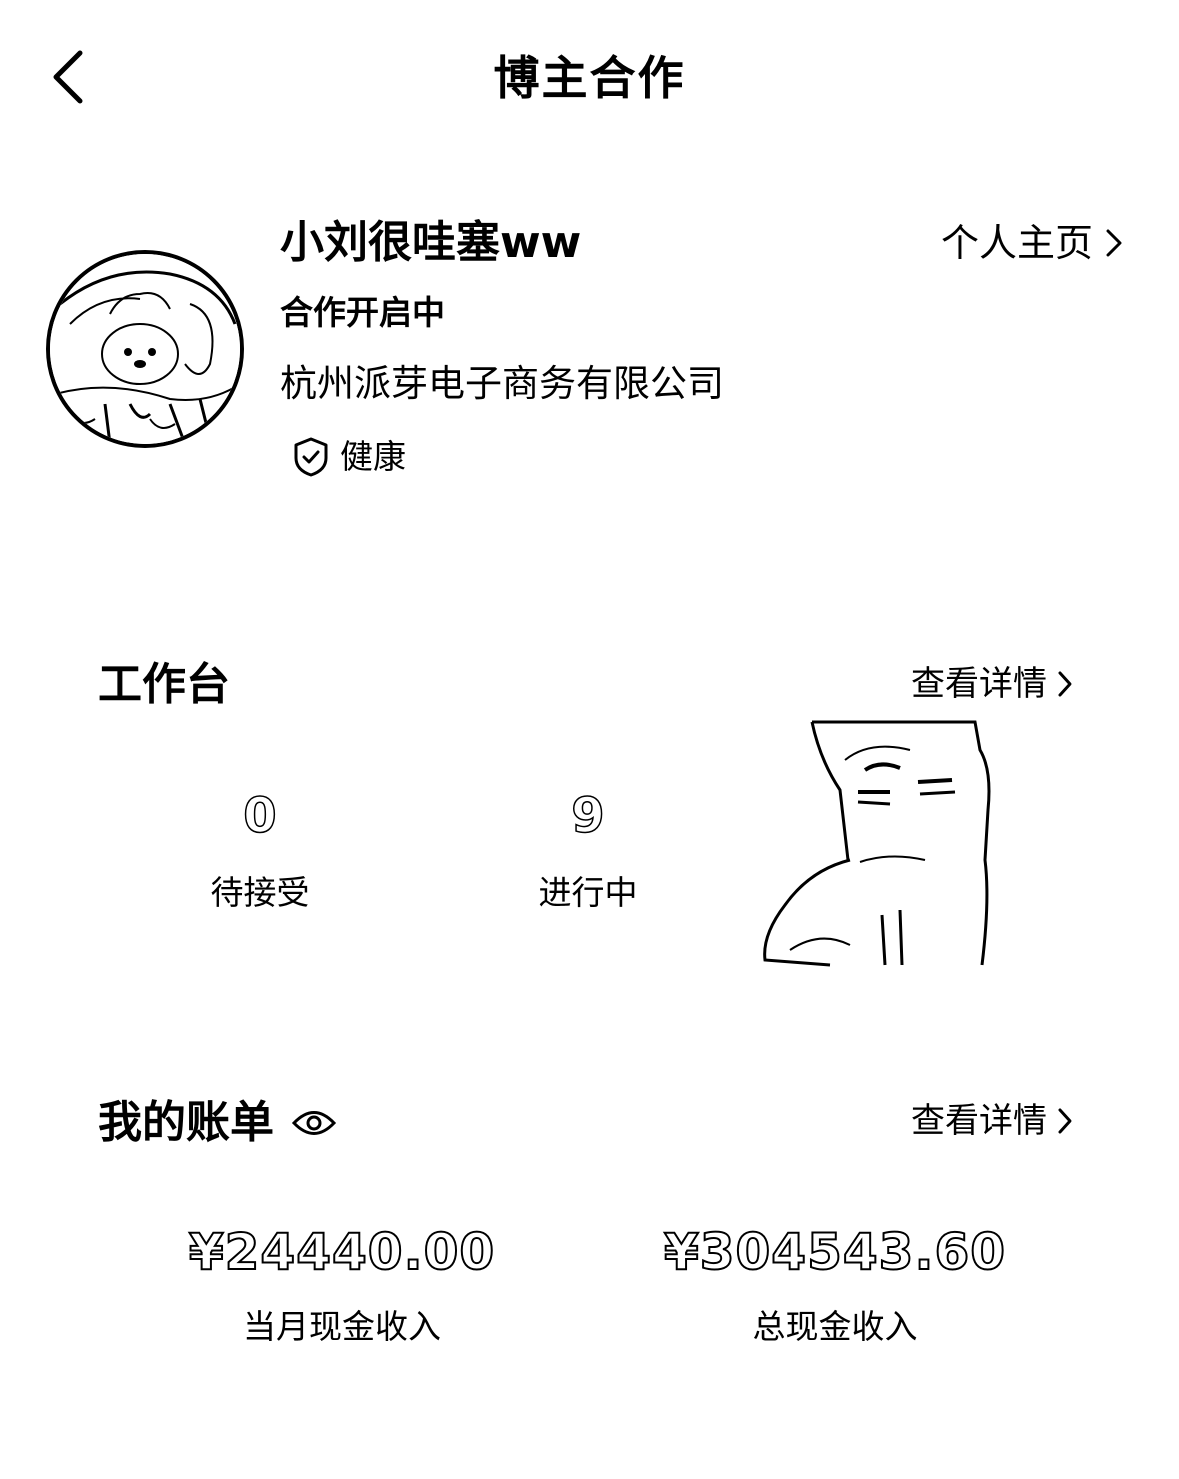 The width and height of the screenshot is (1179, 1479). I want to click on stat-pending-label: 待接受, so click(260, 892).